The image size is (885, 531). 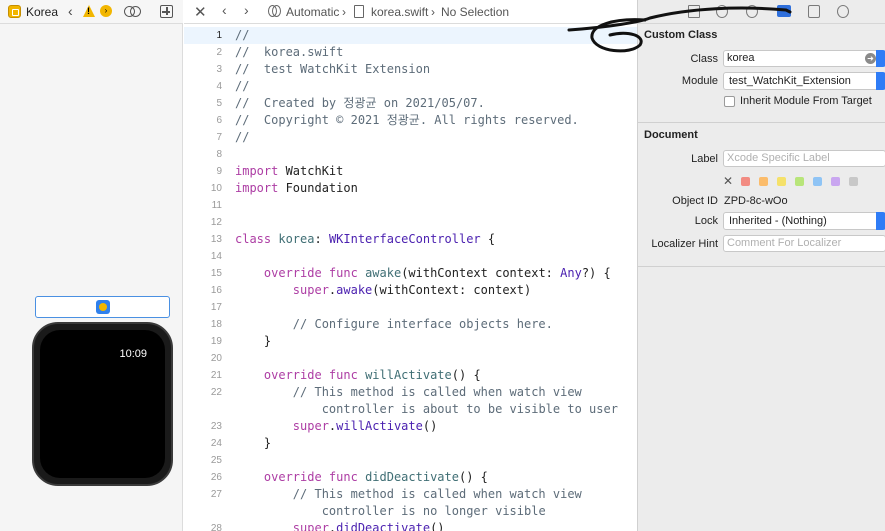 I want to click on identity-inspector-icon, so click(x=784, y=11).